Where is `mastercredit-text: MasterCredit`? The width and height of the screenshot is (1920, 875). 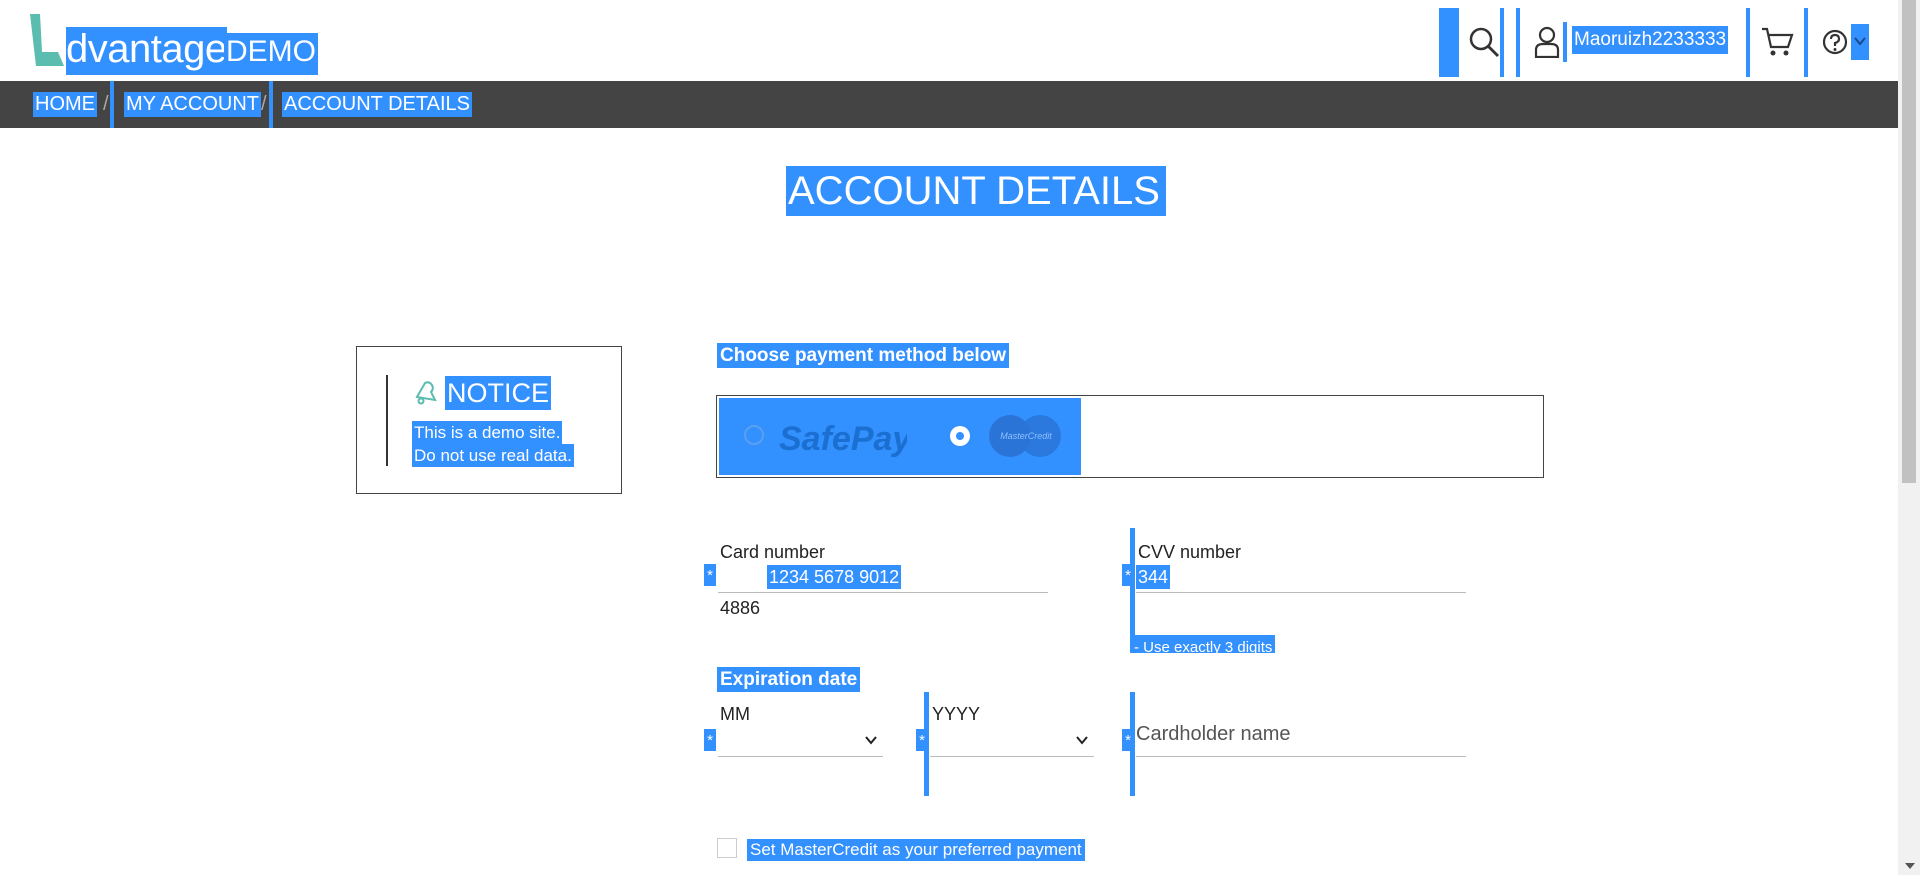
mastercredit-text: MasterCredit is located at coordinates (1026, 436).